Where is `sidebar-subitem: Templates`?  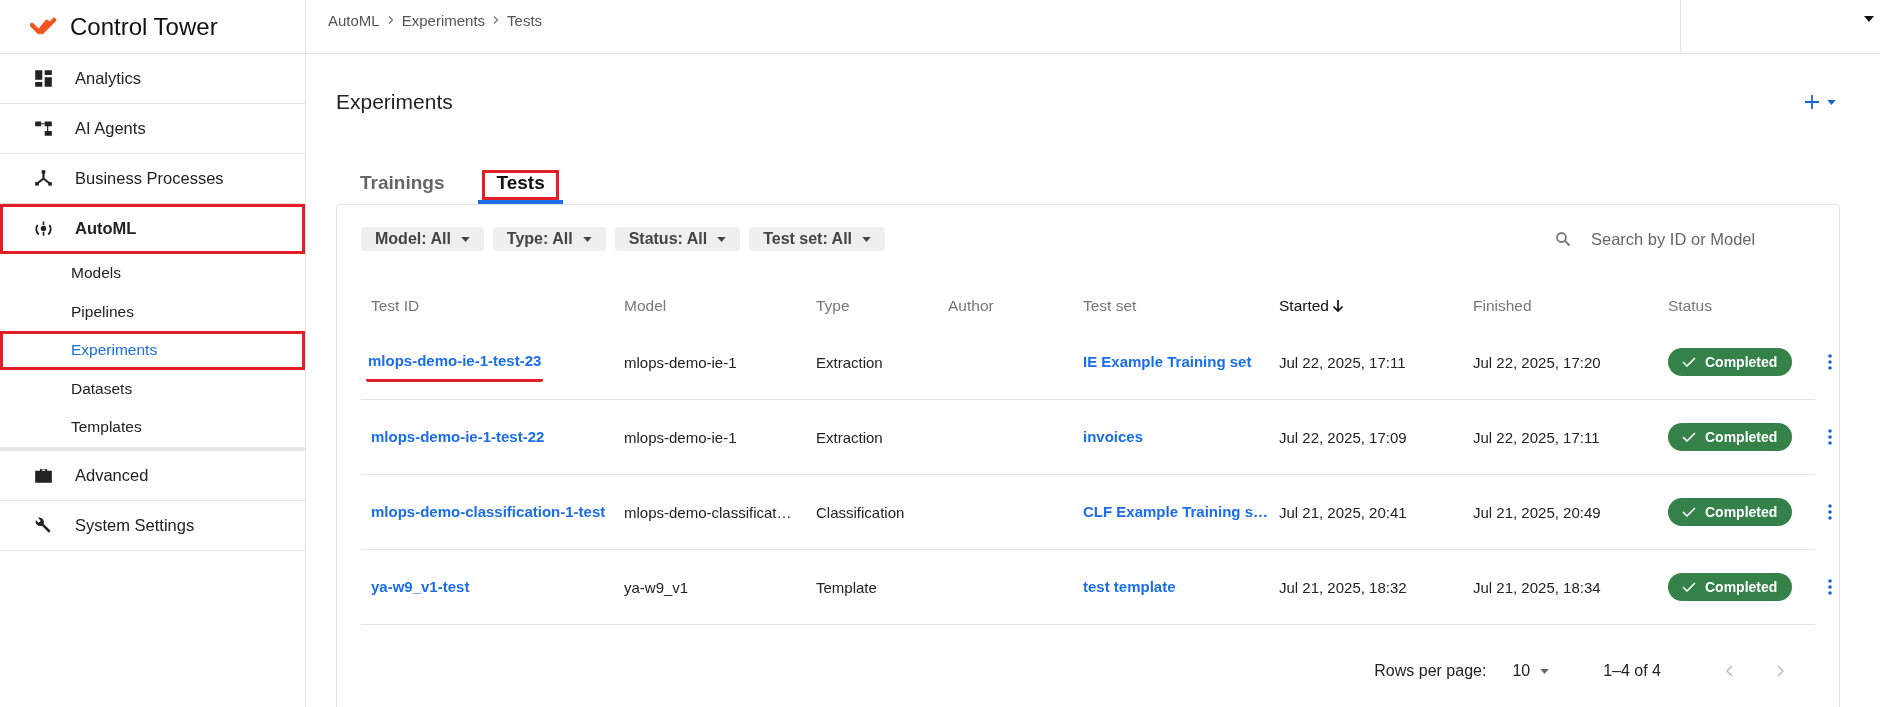 sidebar-subitem: Templates is located at coordinates (152, 427).